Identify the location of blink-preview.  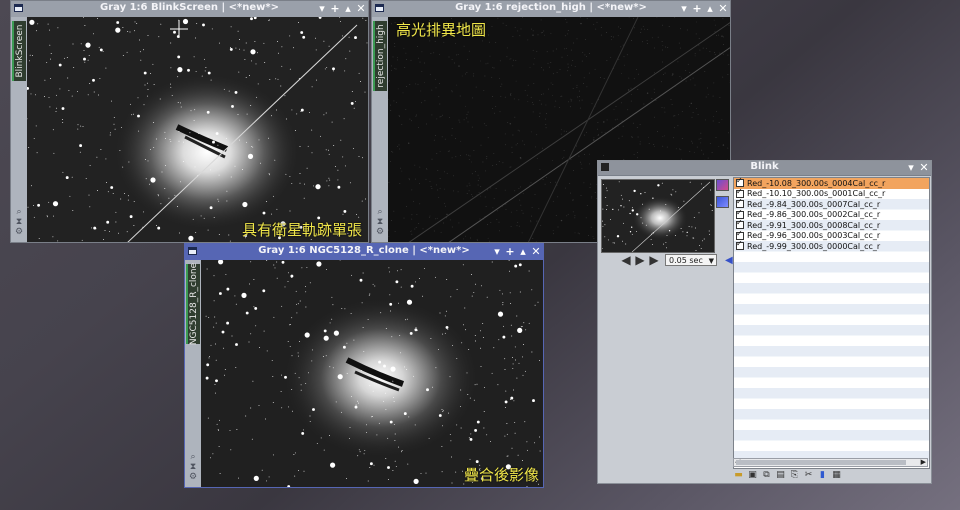
(658, 216).